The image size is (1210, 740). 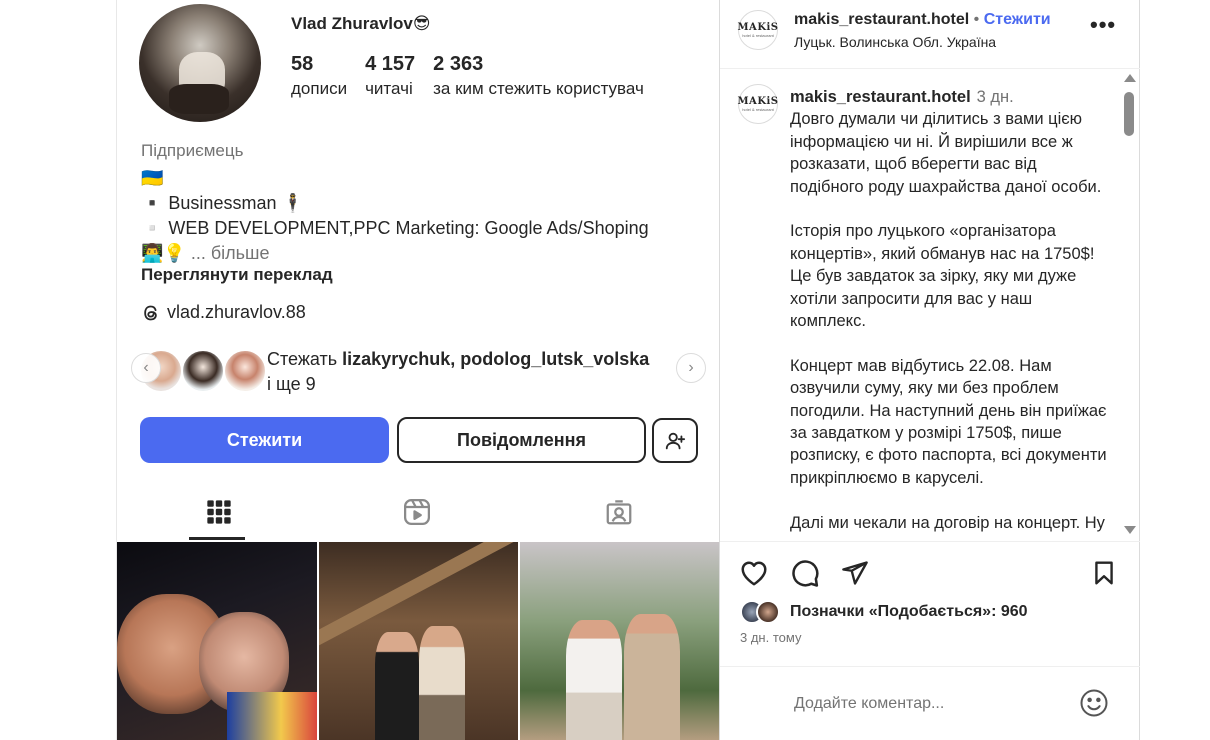 What do you see at coordinates (880, 97) in the screenshot?
I see `caption-author: makis_restaurant.hotel` at bounding box center [880, 97].